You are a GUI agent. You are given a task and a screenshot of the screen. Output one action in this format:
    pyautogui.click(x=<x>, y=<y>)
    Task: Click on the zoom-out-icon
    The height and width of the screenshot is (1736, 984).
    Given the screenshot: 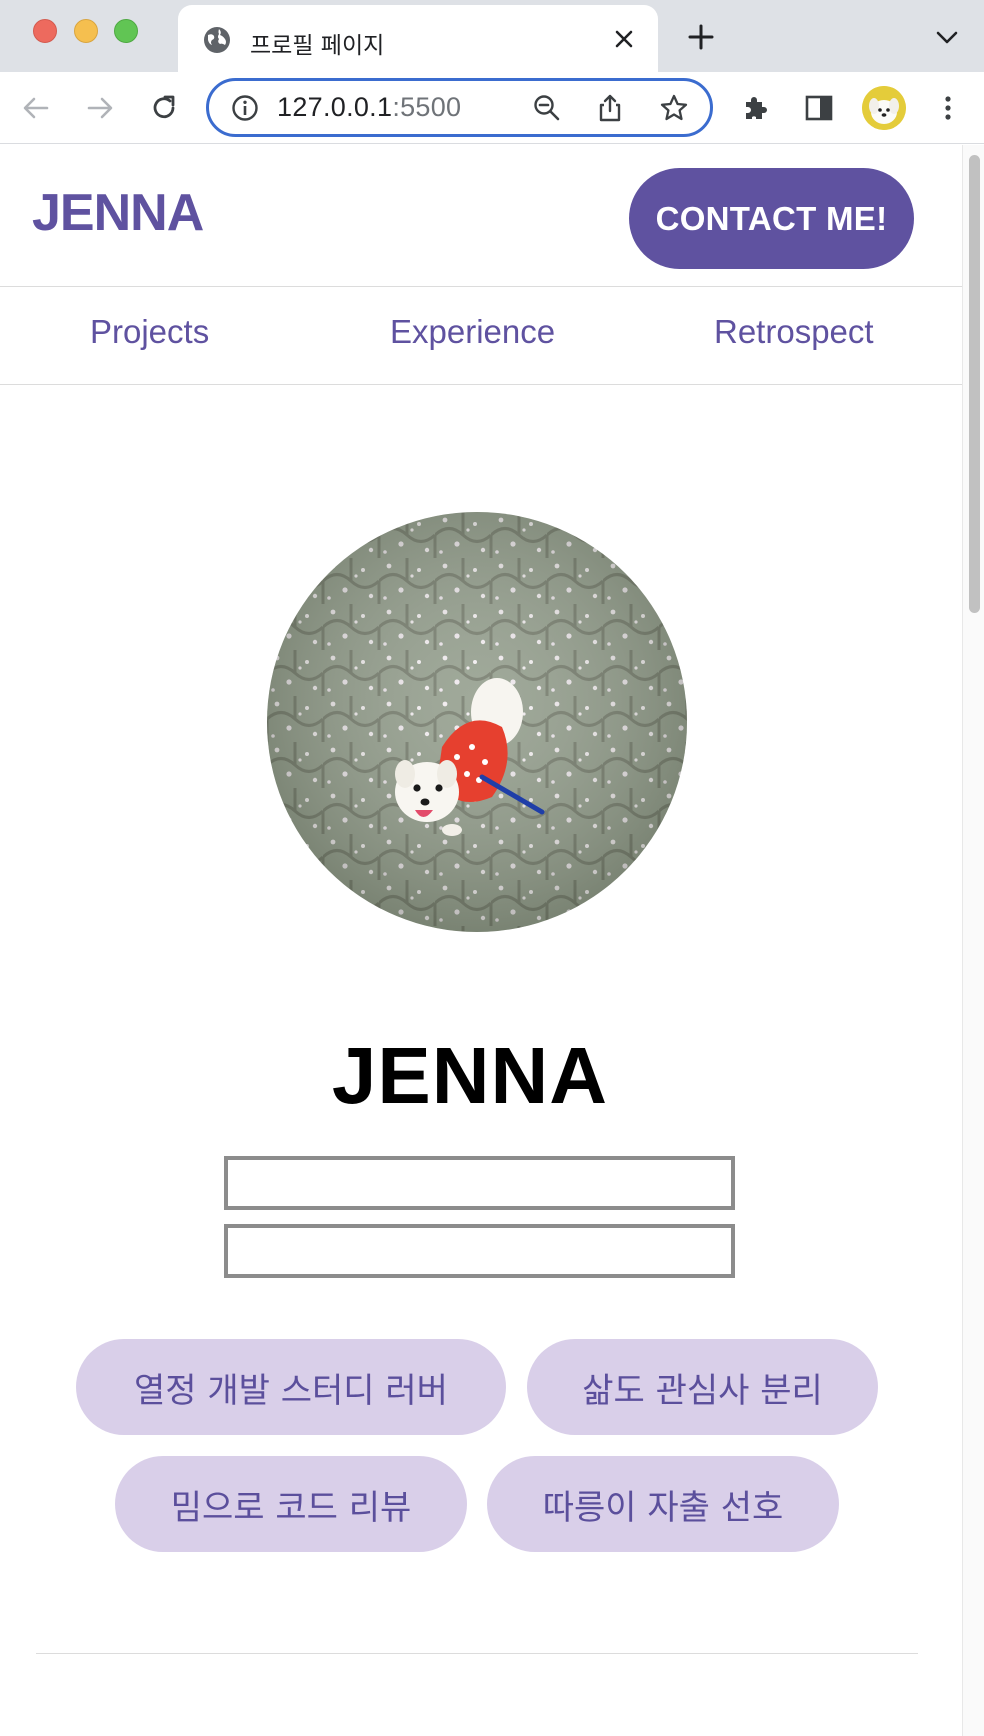 What is the action you would take?
    pyautogui.click(x=547, y=108)
    